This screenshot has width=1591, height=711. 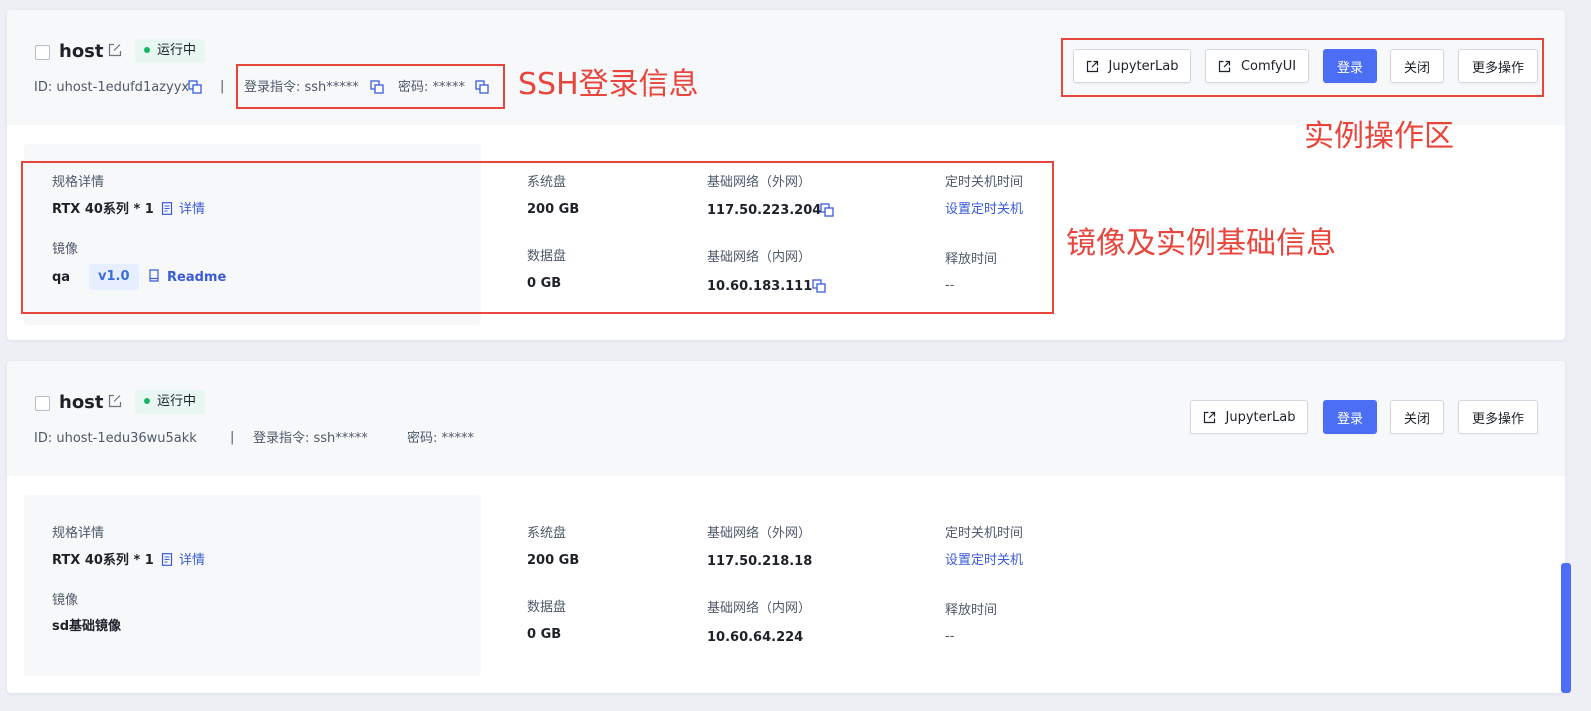 What do you see at coordinates (78, 533) in the screenshot?
I see `spec-label: 规格详情` at bounding box center [78, 533].